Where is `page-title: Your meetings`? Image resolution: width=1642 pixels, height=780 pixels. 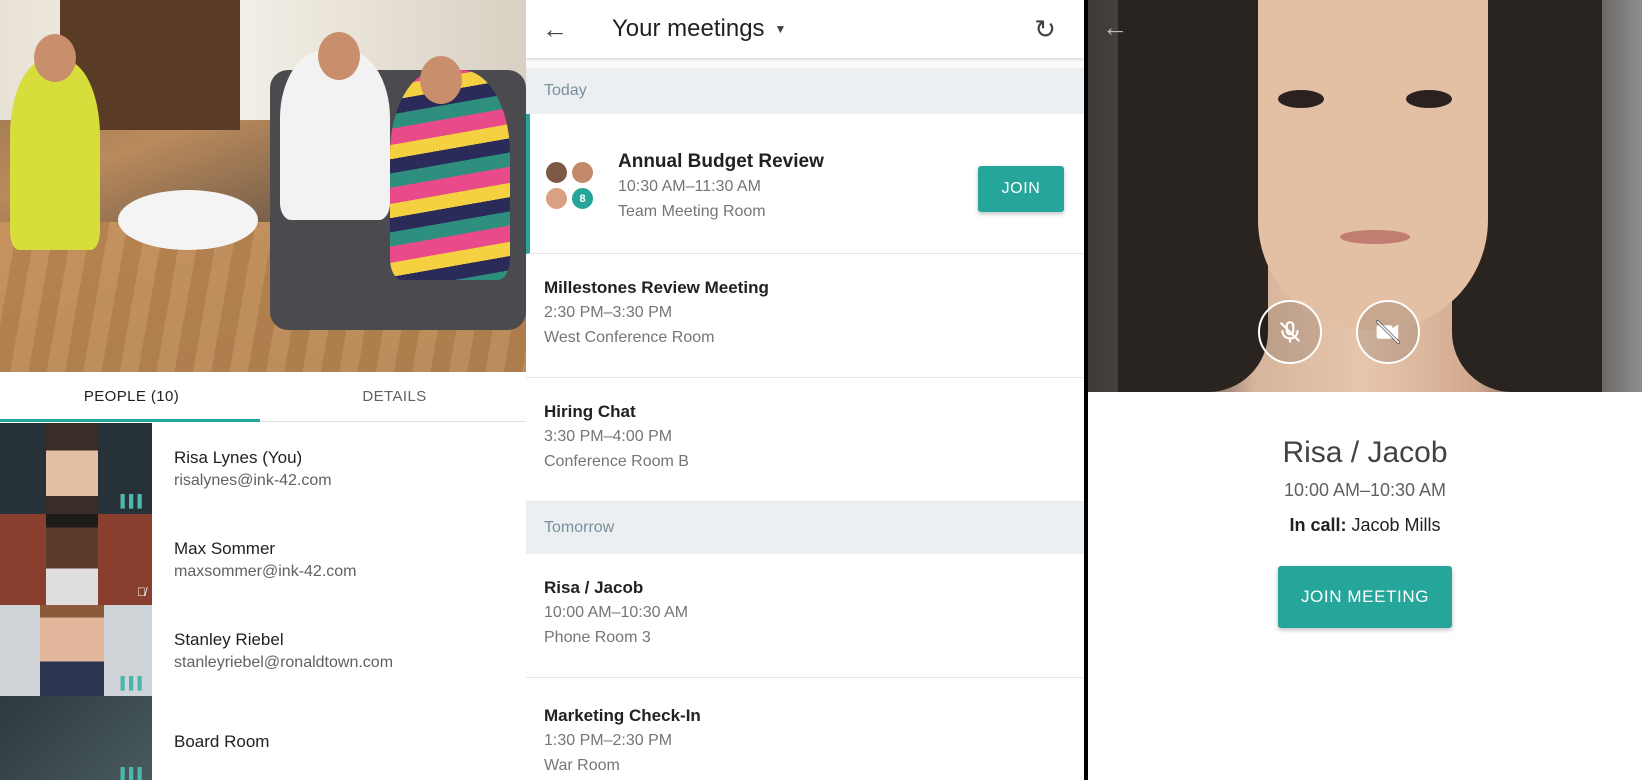 page-title: Your meetings is located at coordinates (688, 28).